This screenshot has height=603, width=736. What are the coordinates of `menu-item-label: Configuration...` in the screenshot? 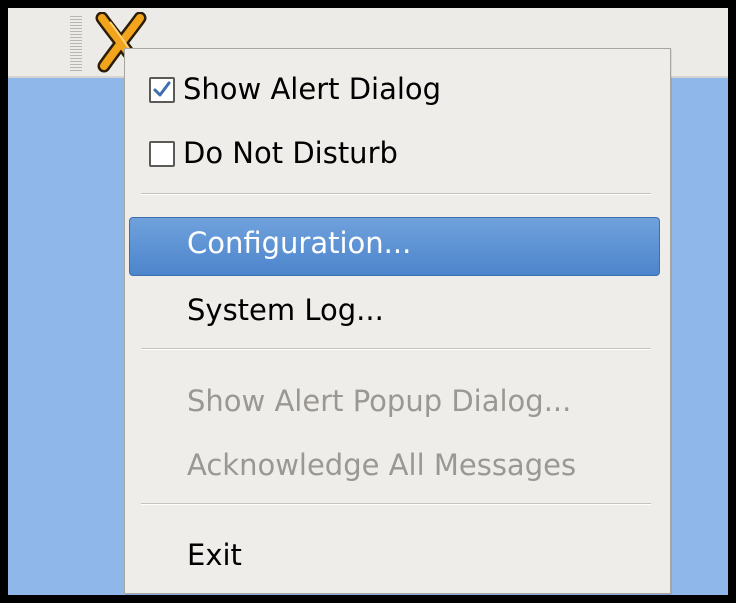 It's located at (299, 243).